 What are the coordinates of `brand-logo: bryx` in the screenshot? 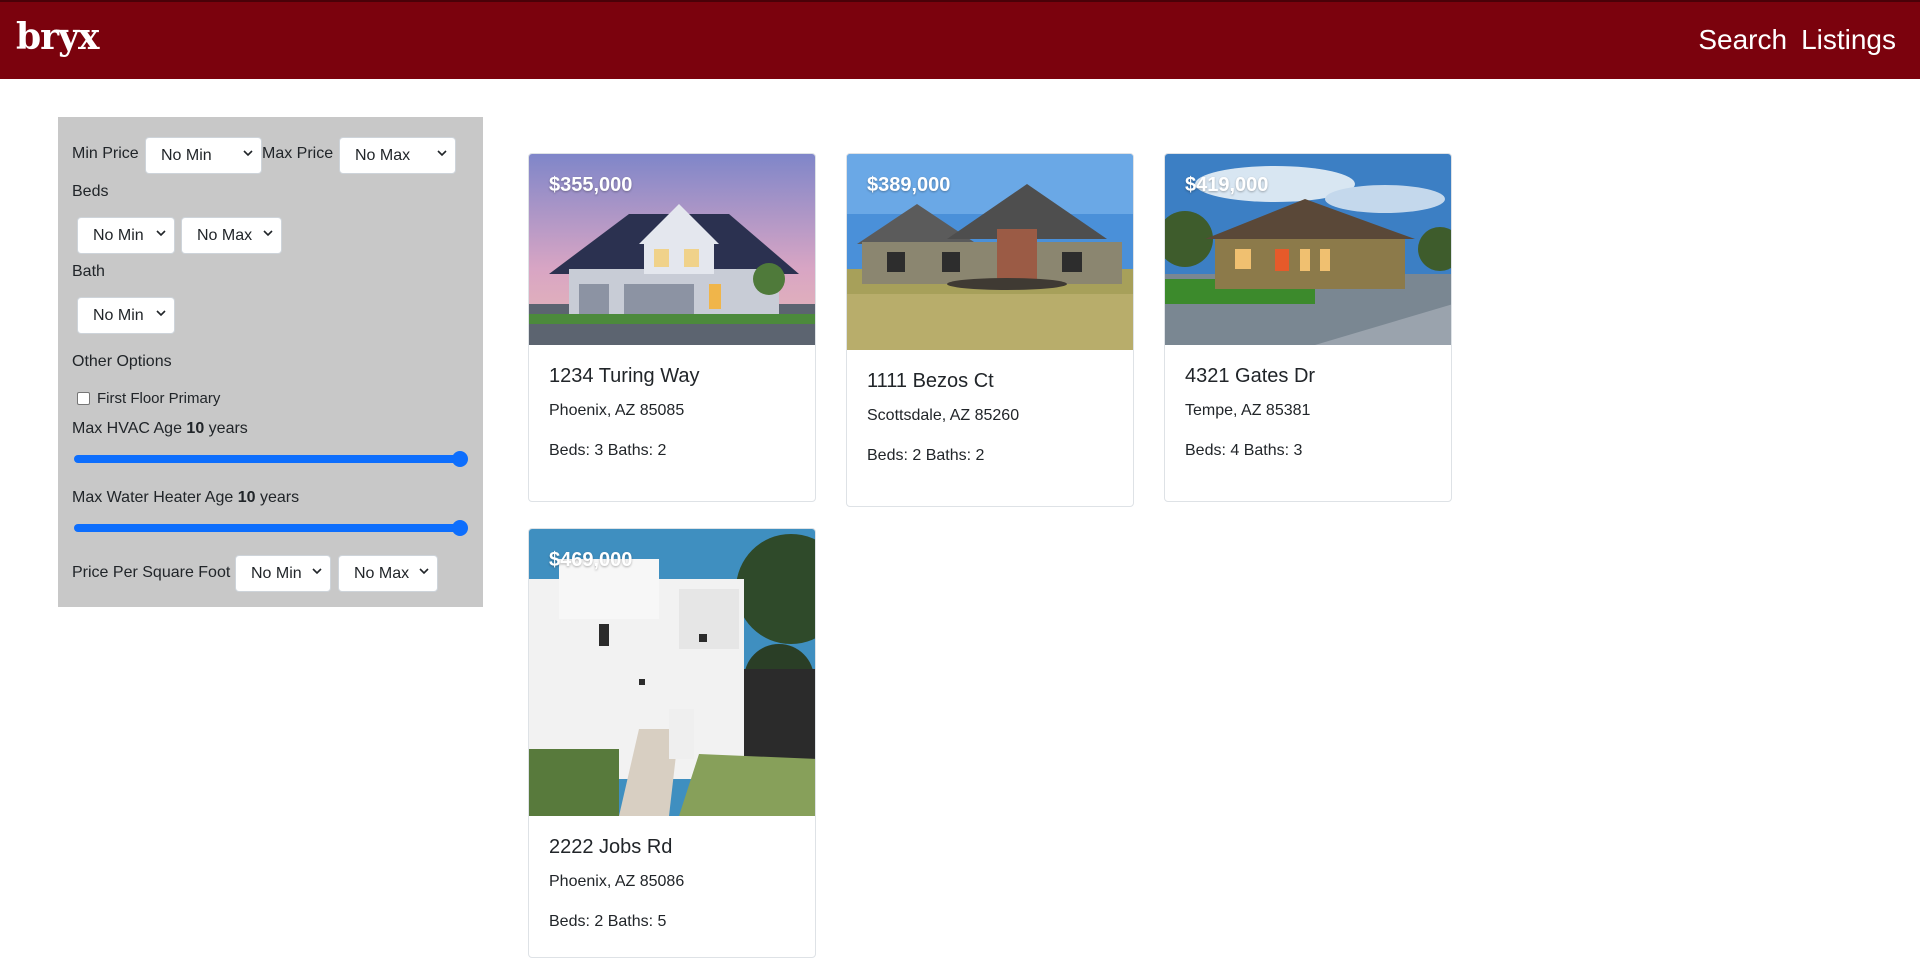 It's located at (58, 37).